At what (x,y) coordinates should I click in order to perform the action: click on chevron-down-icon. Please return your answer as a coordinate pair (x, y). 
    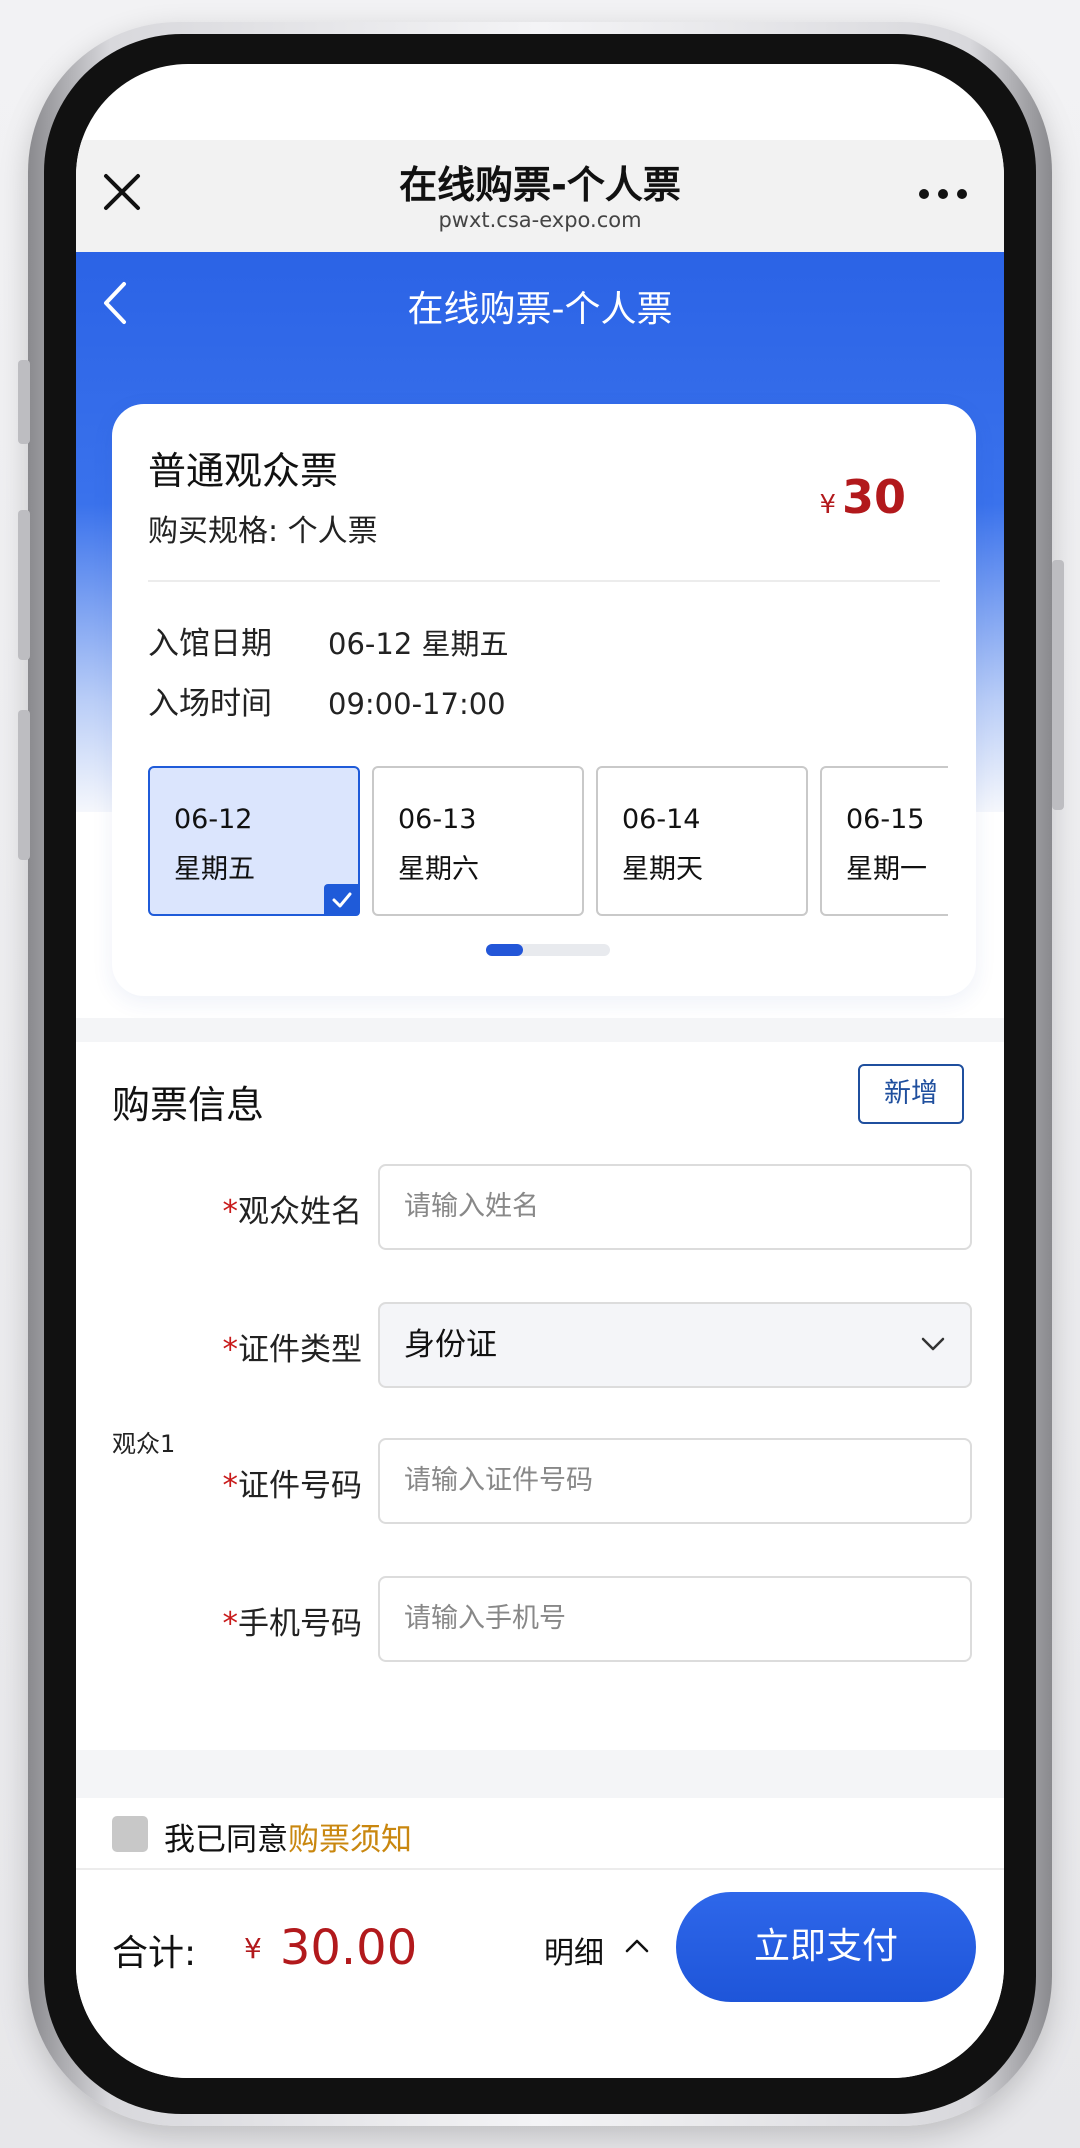
    Looking at the image, I should click on (933, 1344).